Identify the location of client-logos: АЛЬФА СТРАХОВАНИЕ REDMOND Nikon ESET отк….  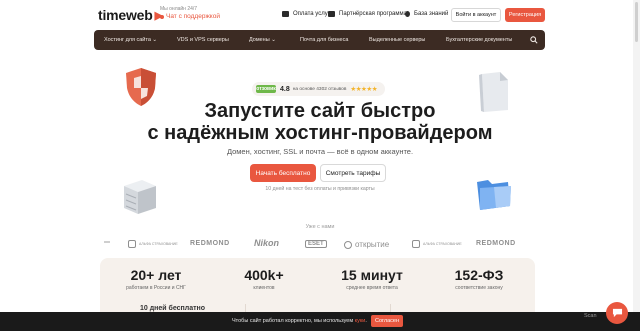
(320, 246).